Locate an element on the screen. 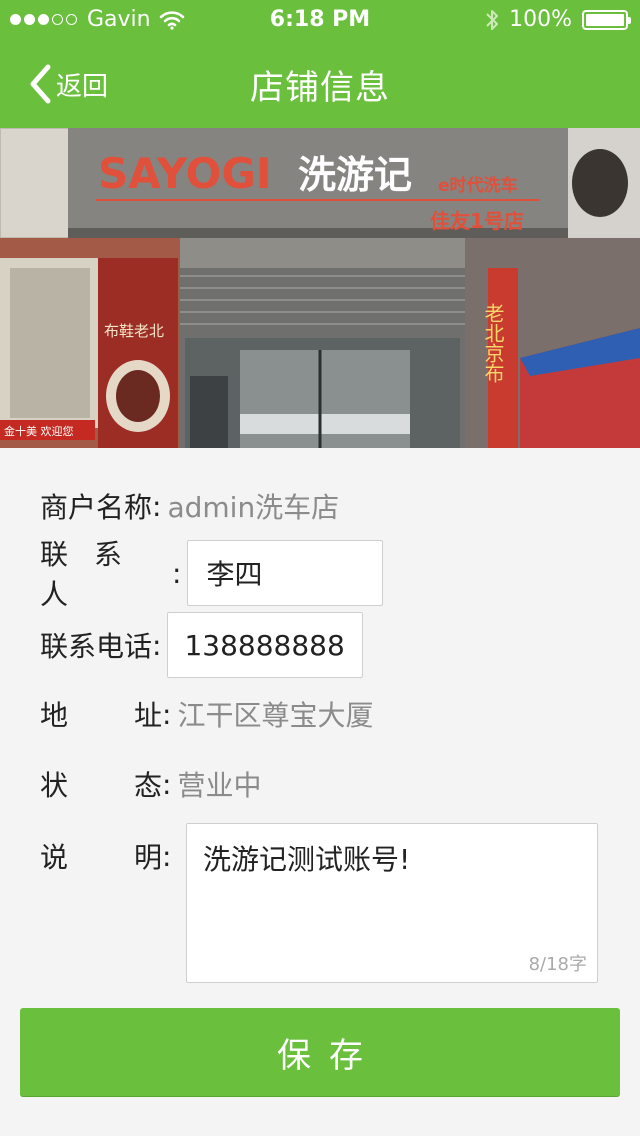 The height and width of the screenshot is (1136, 640). contact-row: 联系人 : 李四 is located at coordinates (212, 574).